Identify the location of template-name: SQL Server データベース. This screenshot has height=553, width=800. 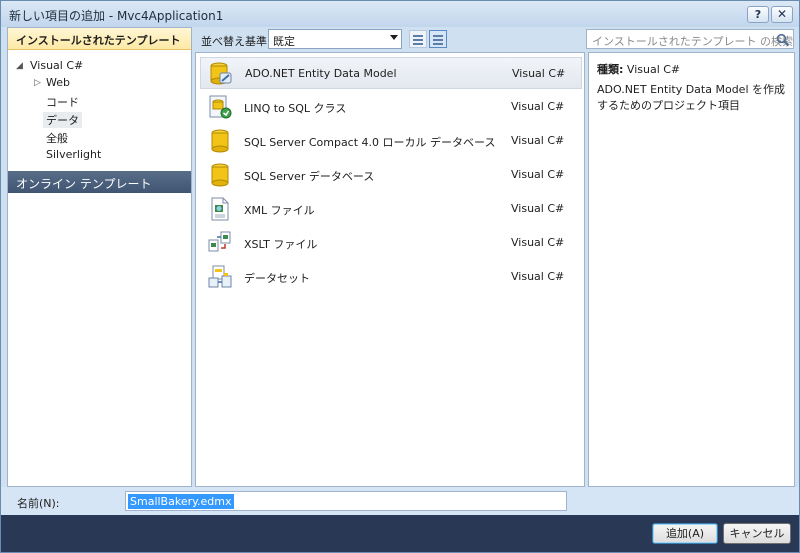
(309, 176).